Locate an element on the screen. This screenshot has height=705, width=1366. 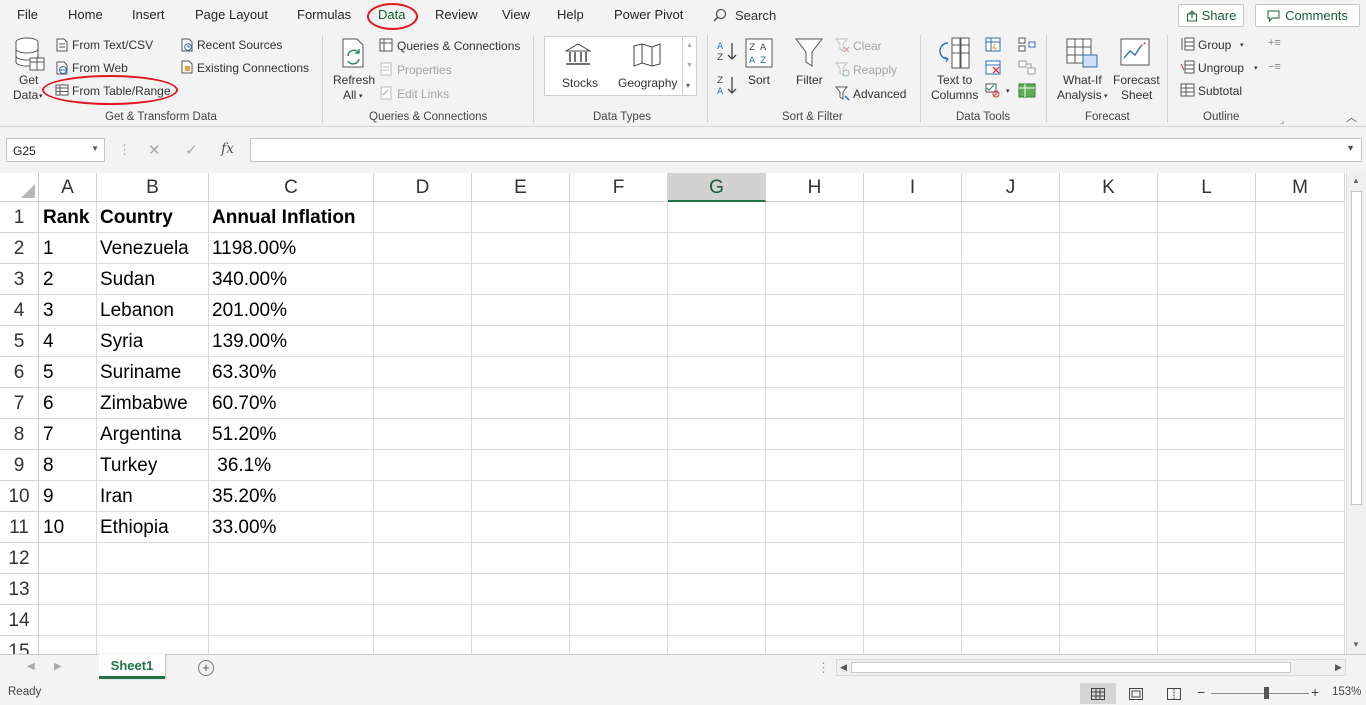
row-header-3: 3 is located at coordinates (19, 279).